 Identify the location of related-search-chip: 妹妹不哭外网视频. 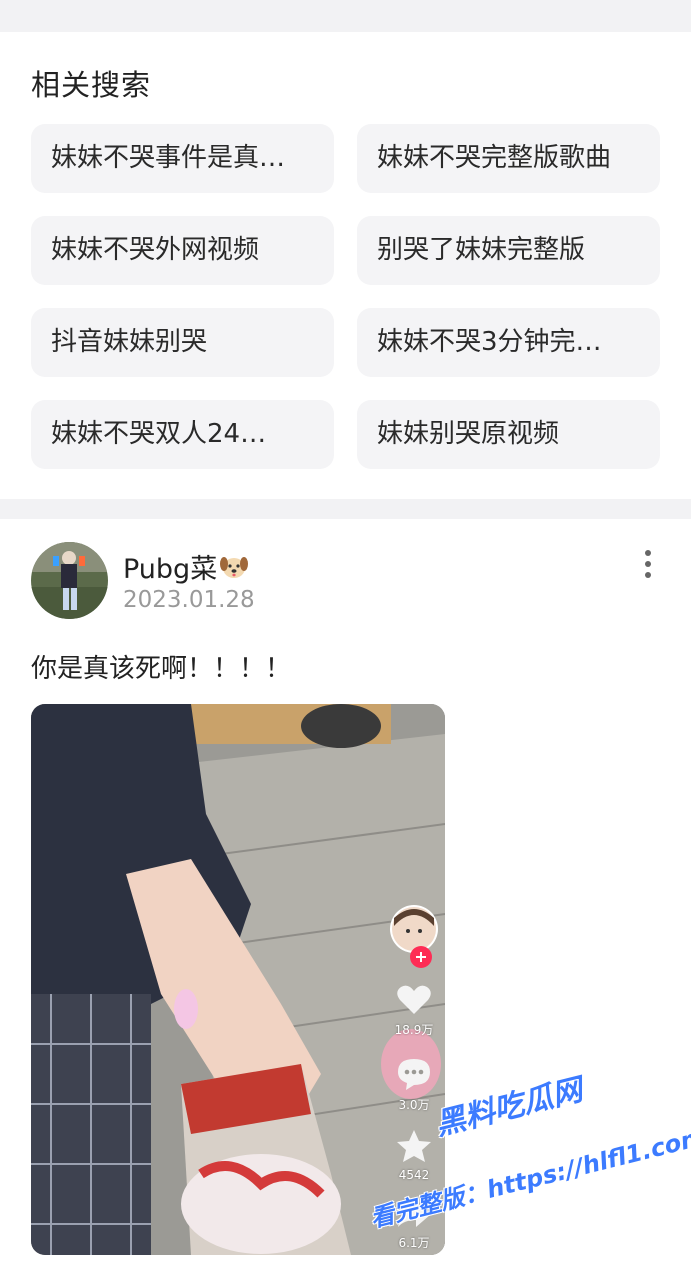
(182, 250).